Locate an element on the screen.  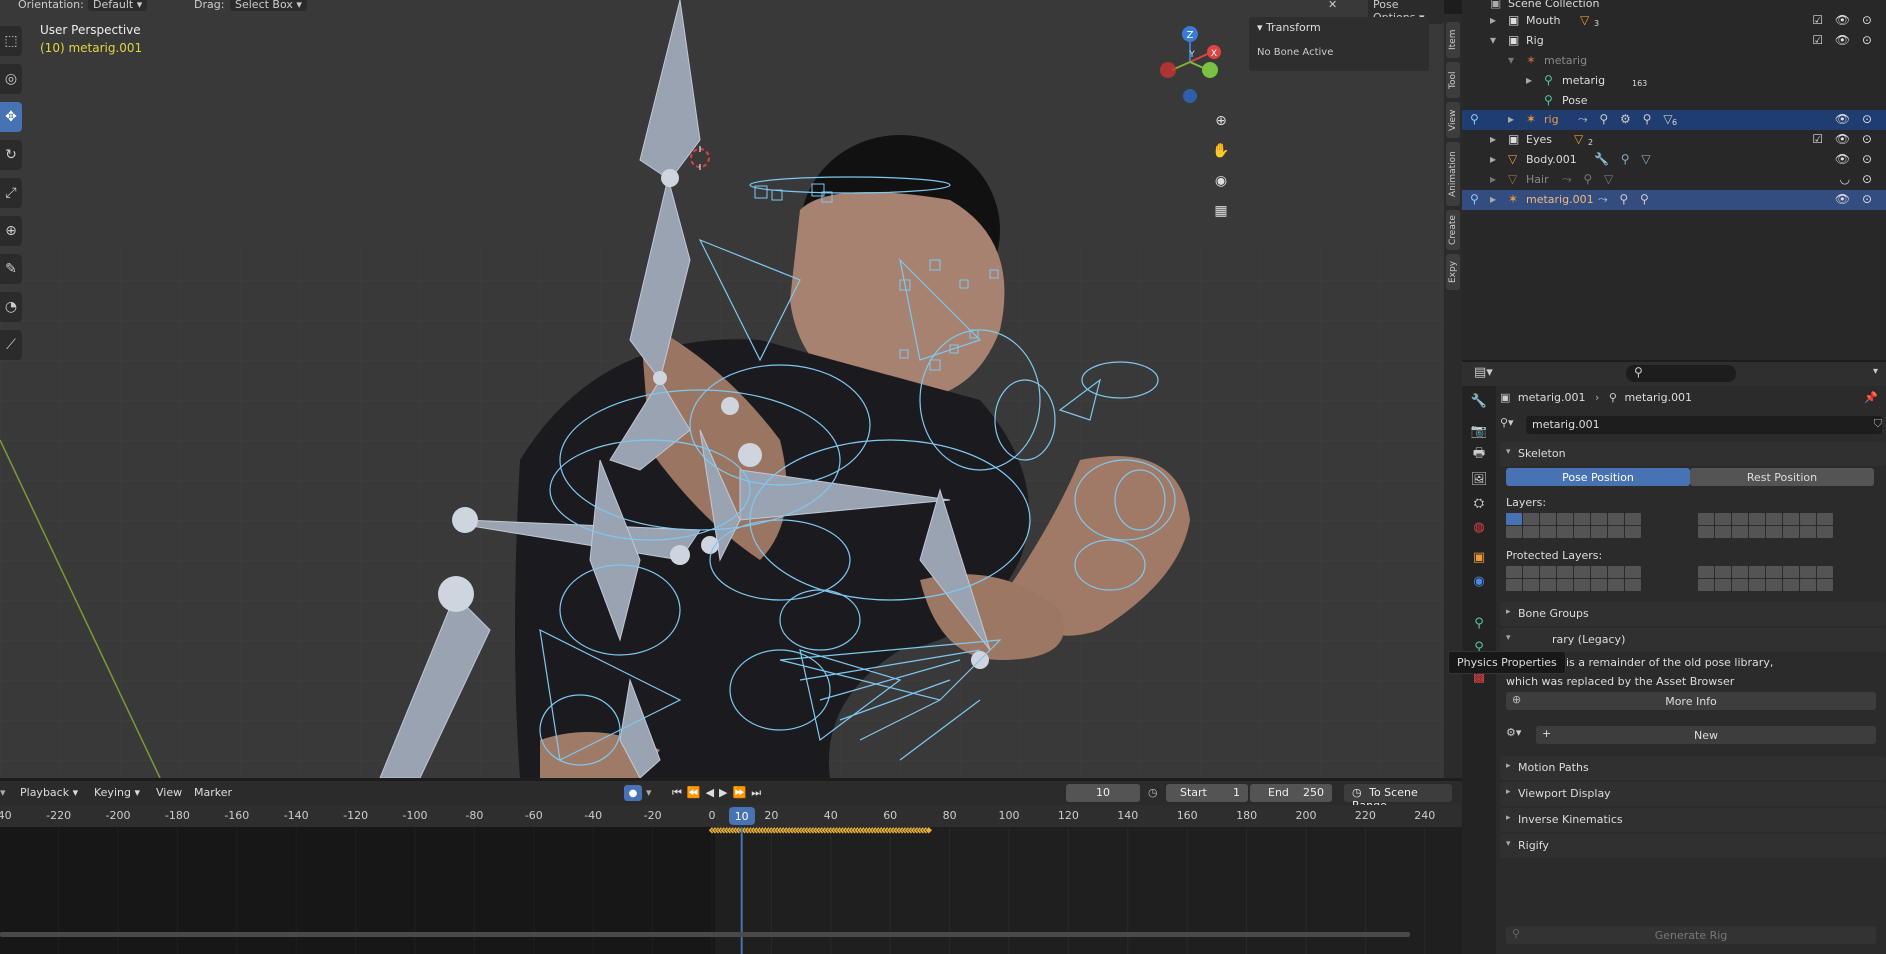
outliner-row-pose: ⚲ Pose is located at coordinates (1674, 101).